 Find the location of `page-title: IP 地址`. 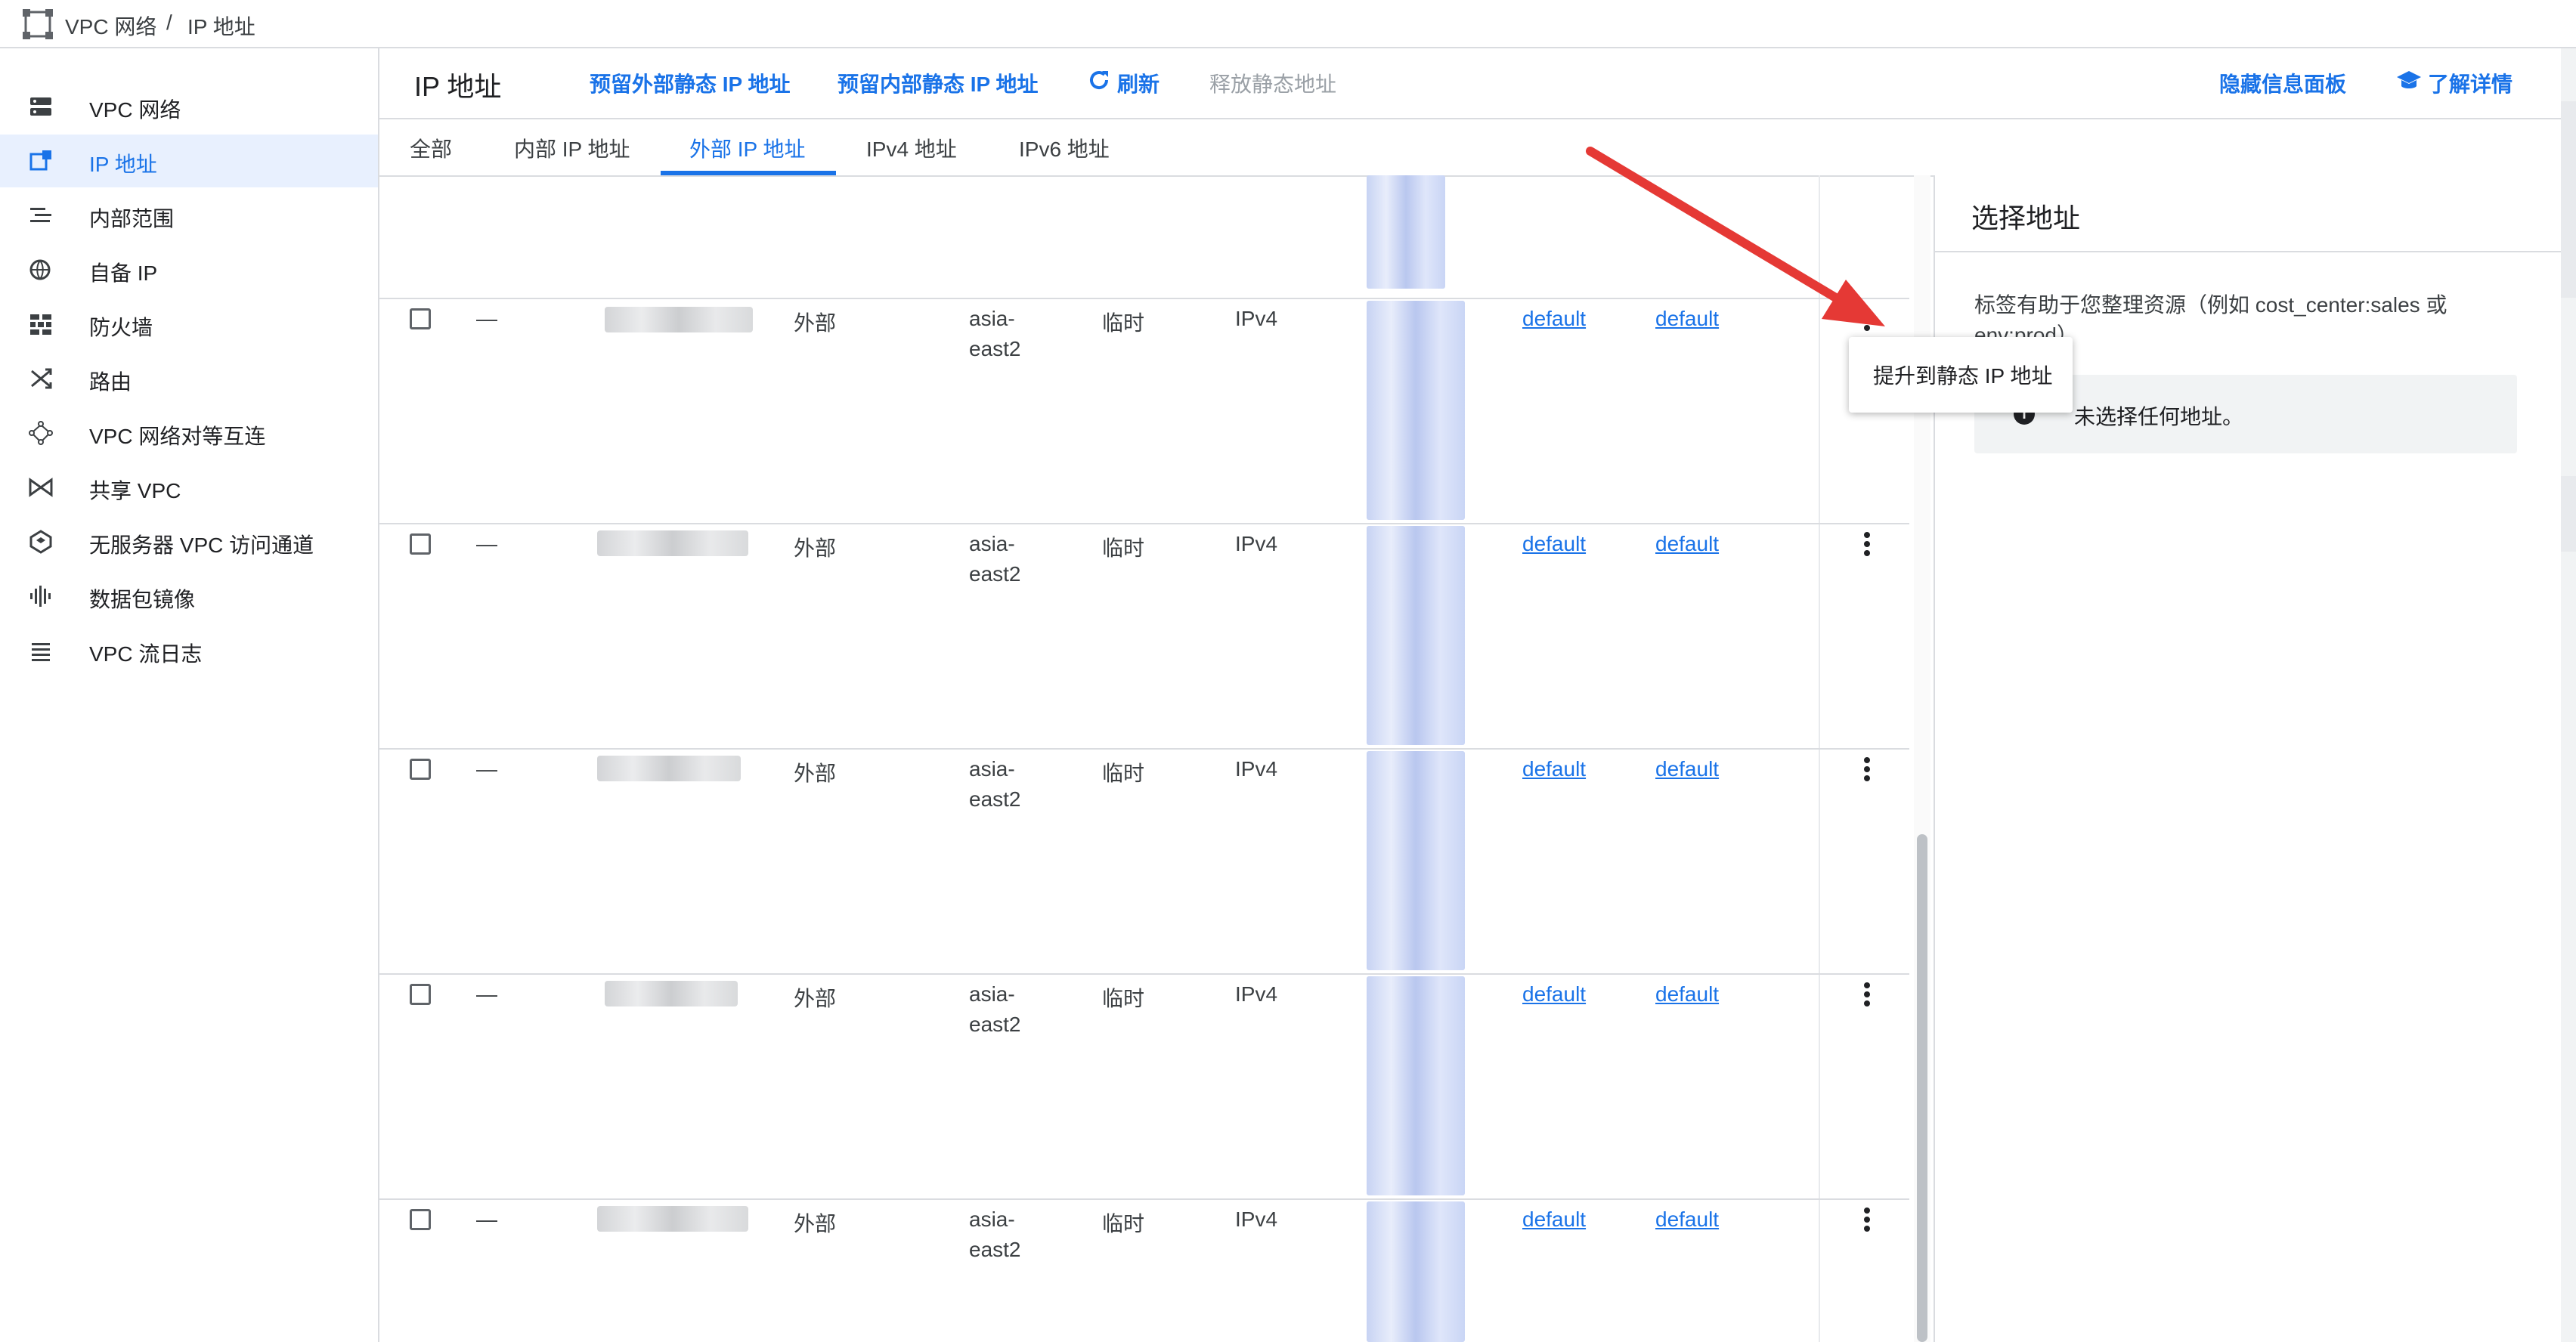

page-title: IP 地址 is located at coordinates (458, 86).